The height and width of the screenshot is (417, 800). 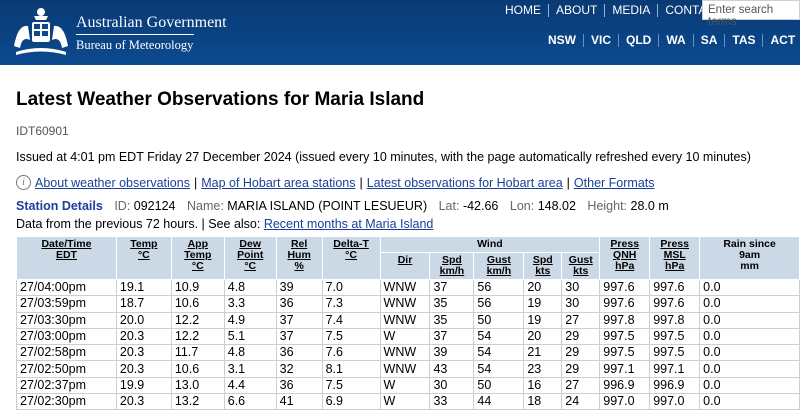 What do you see at coordinates (543, 402) in the screenshot?
I see `cell-spd-kts: 18` at bounding box center [543, 402].